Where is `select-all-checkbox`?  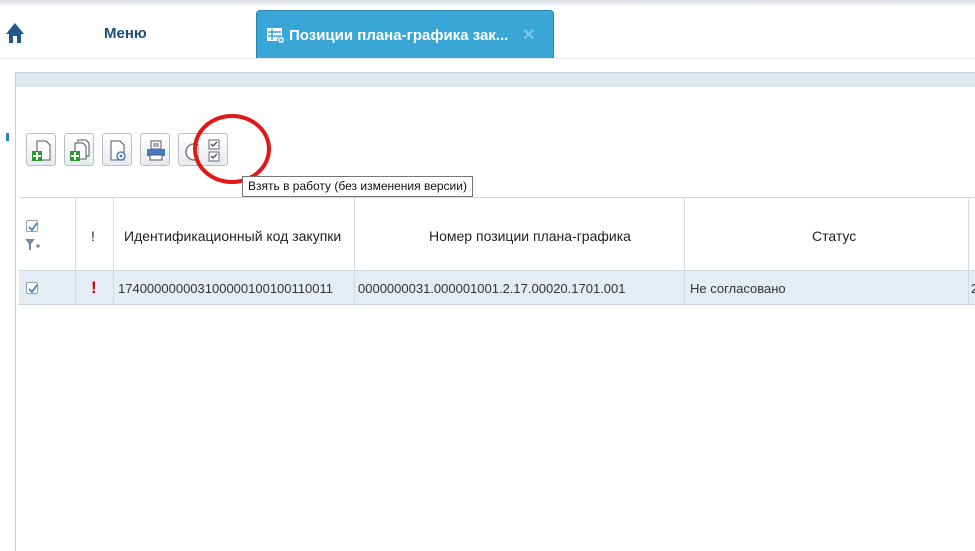
select-all-checkbox is located at coordinates (32, 226).